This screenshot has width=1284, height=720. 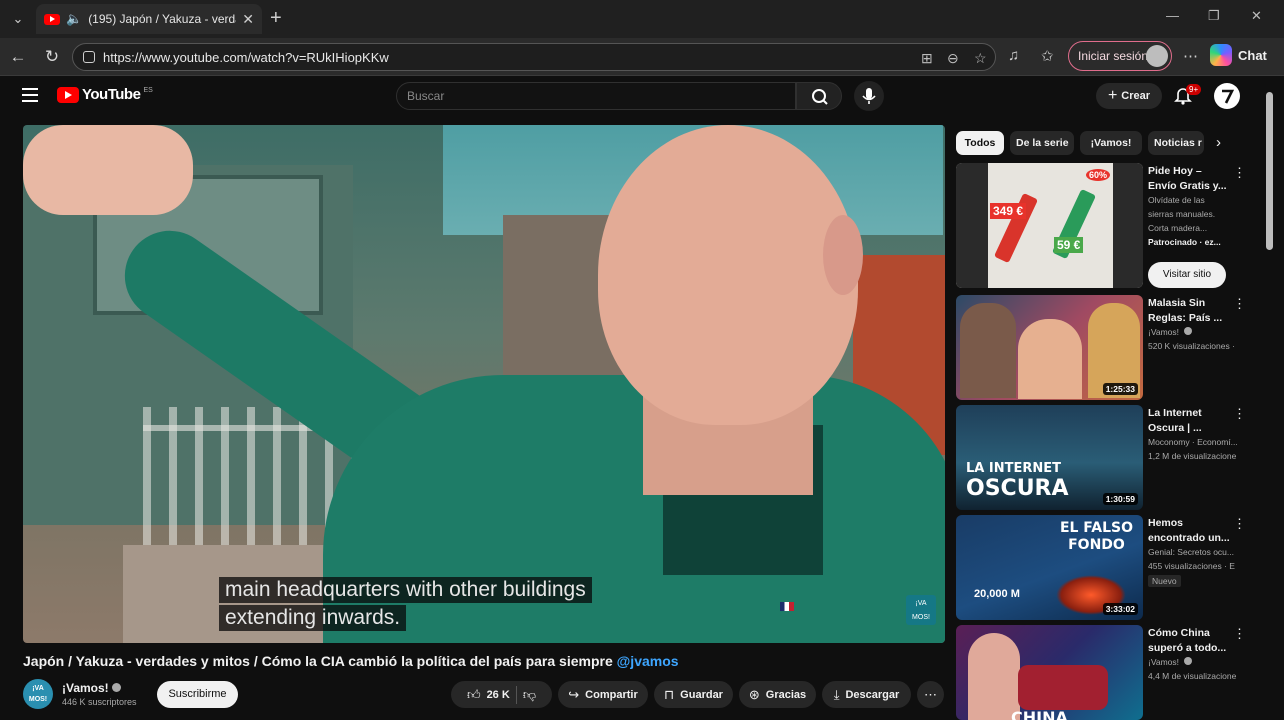 I want to click on site-info-icon, so click(x=89, y=57).